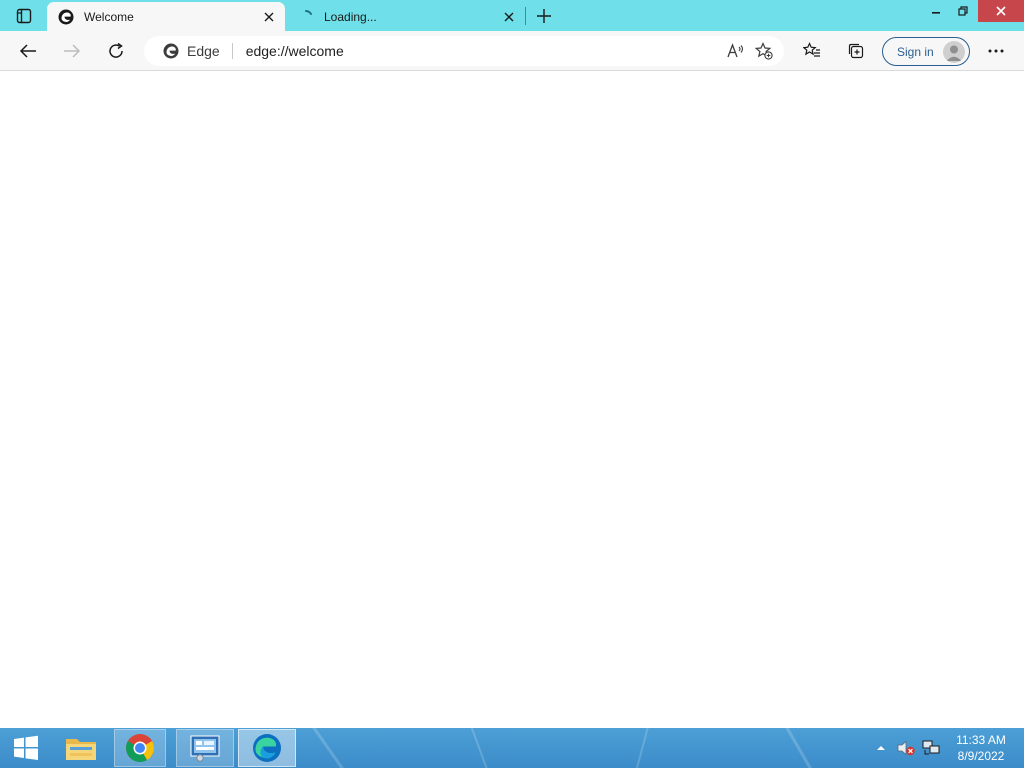 The height and width of the screenshot is (768, 1024). What do you see at coordinates (981, 740) in the screenshot?
I see `clock-time: 11:33 AM` at bounding box center [981, 740].